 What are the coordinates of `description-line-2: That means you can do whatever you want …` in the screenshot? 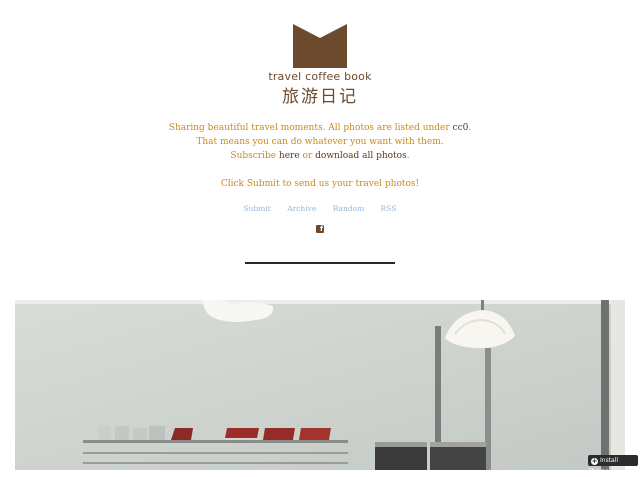 It's located at (320, 142).